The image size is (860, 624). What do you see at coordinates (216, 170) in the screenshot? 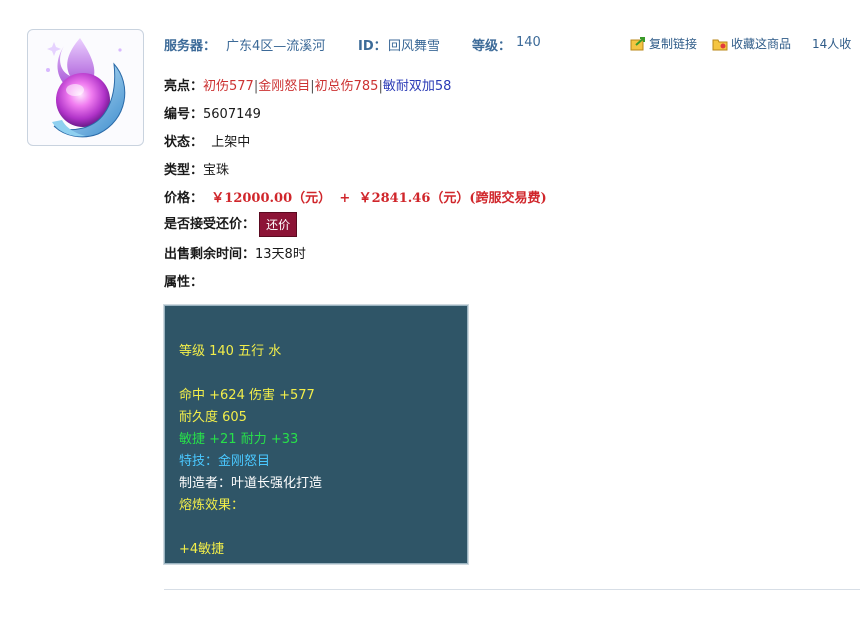
I see `type-value: 宝珠` at bounding box center [216, 170].